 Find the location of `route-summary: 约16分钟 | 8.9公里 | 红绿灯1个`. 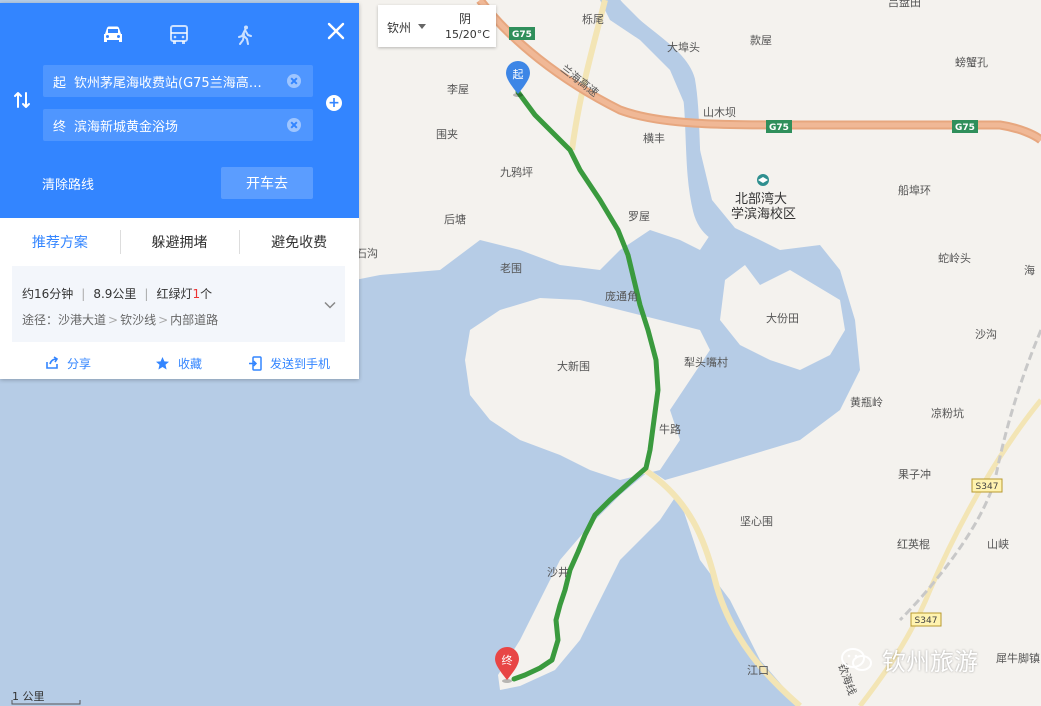

route-summary: 约16分钟 | 8.9公里 | 红绿灯1个 is located at coordinates (117, 294).